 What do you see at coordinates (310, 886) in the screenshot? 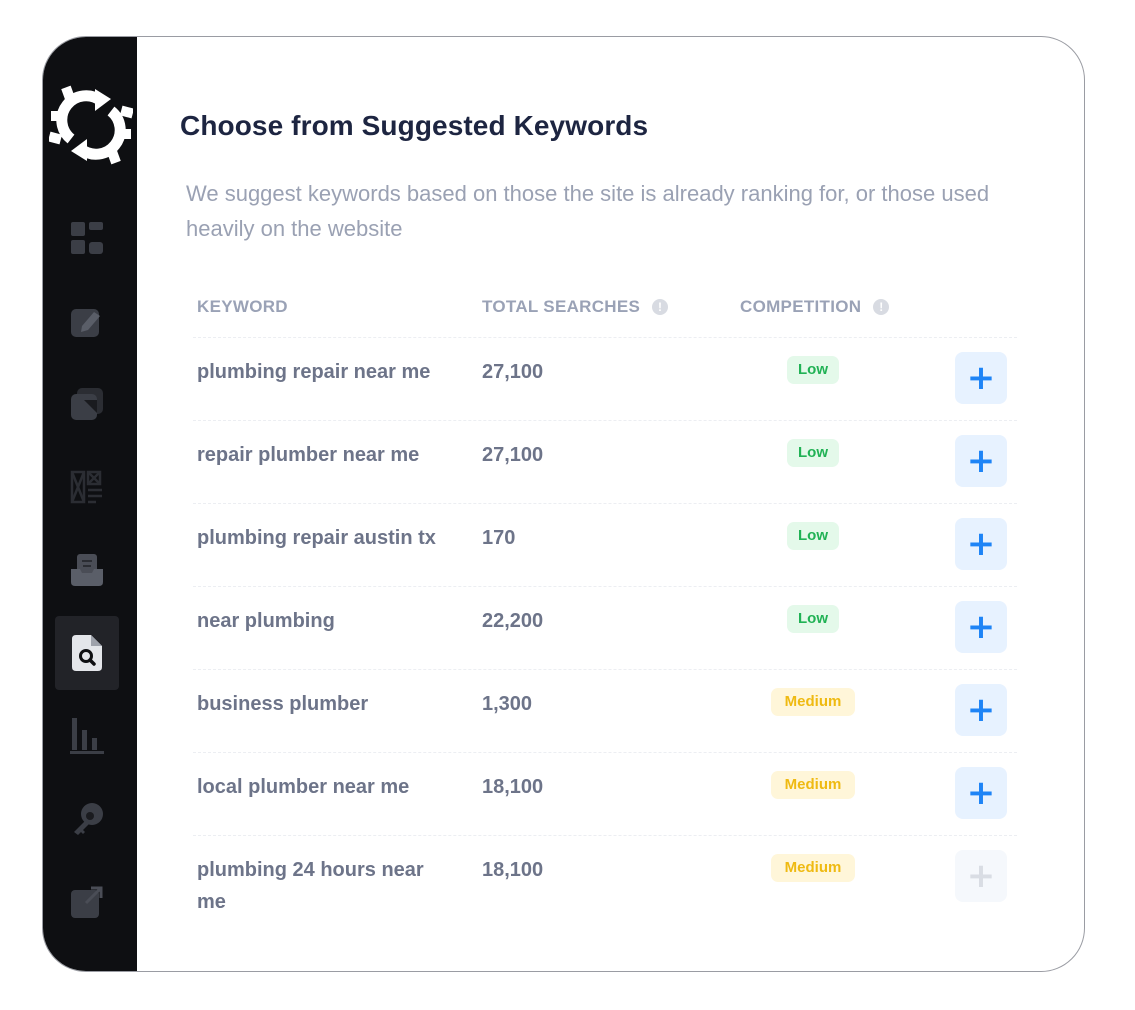
I see `keyword-cell: plumbing 24 hours near me` at bounding box center [310, 886].